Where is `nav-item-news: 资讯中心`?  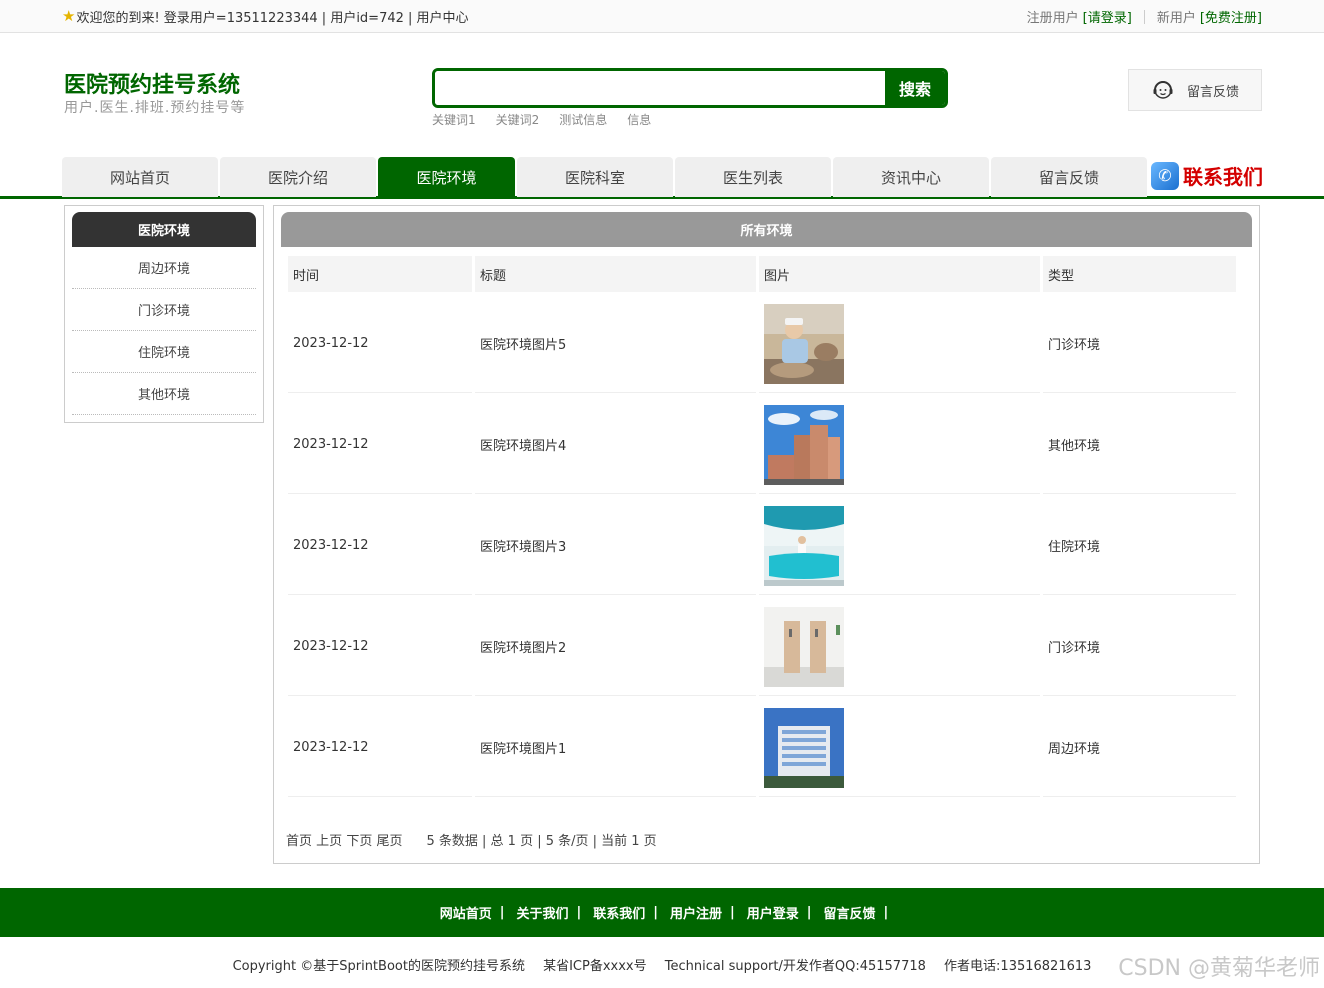
nav-item-news: 资讯中心 is located at coordinates (911, 177).